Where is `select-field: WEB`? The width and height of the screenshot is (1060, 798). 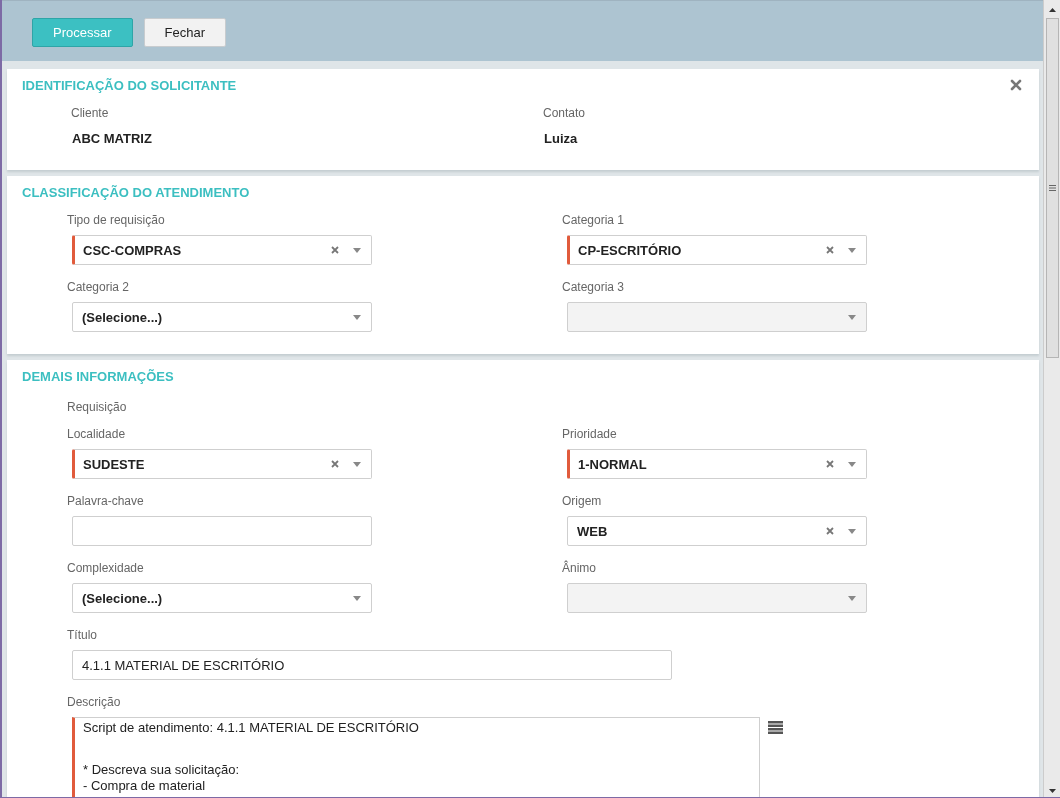
select-field: WEB is located at coordinates (717, 531).